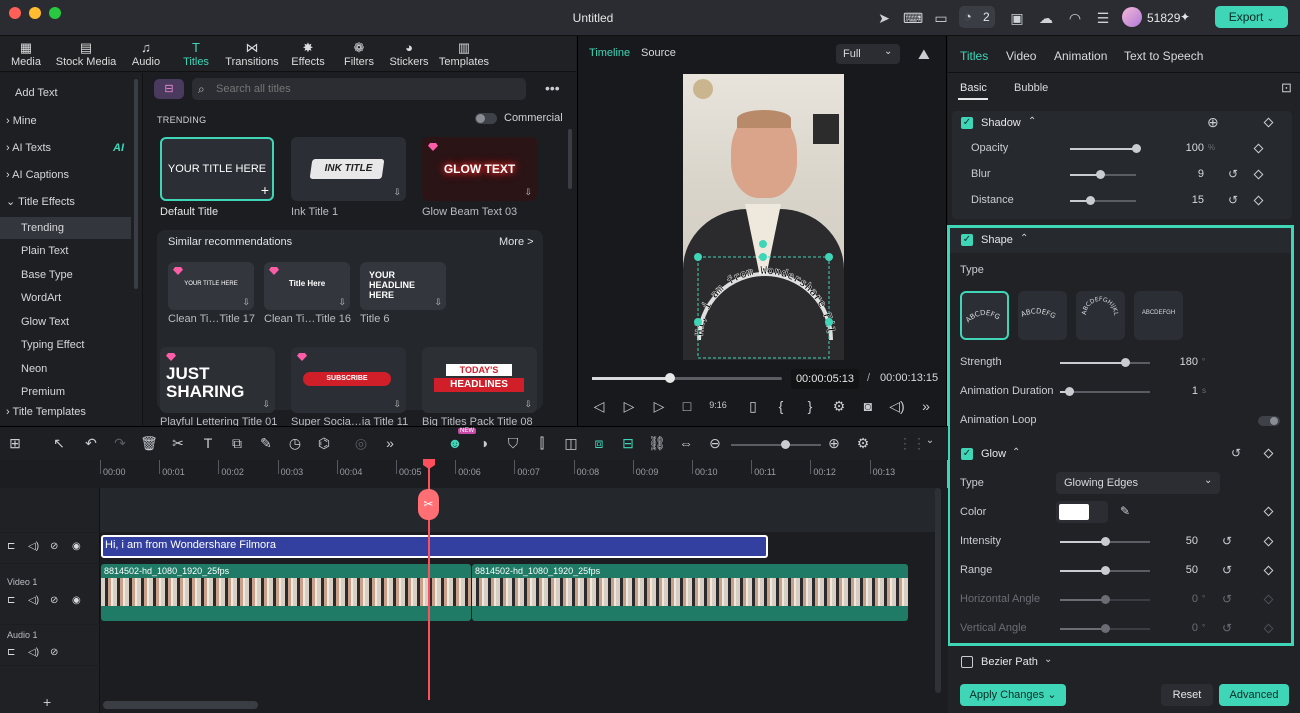 This screenshot has width=1300, height=713. Describe the element at coordinates (359, 54) in the screenshot. I see `tab-filters: ❁ Filters` at that location.